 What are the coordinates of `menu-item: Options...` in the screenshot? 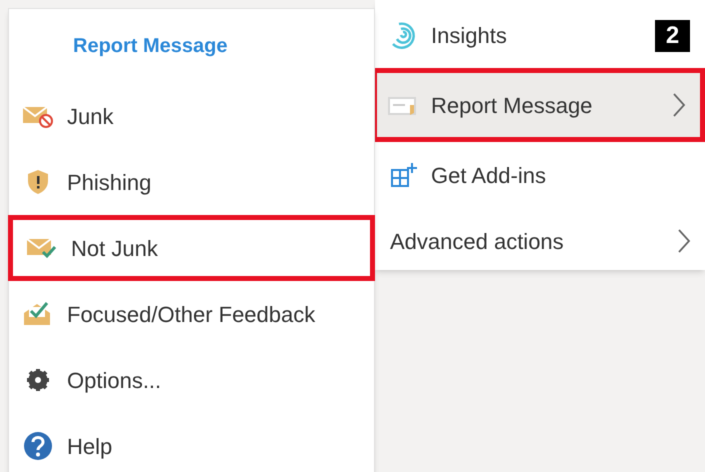 It's located at (191, 380).